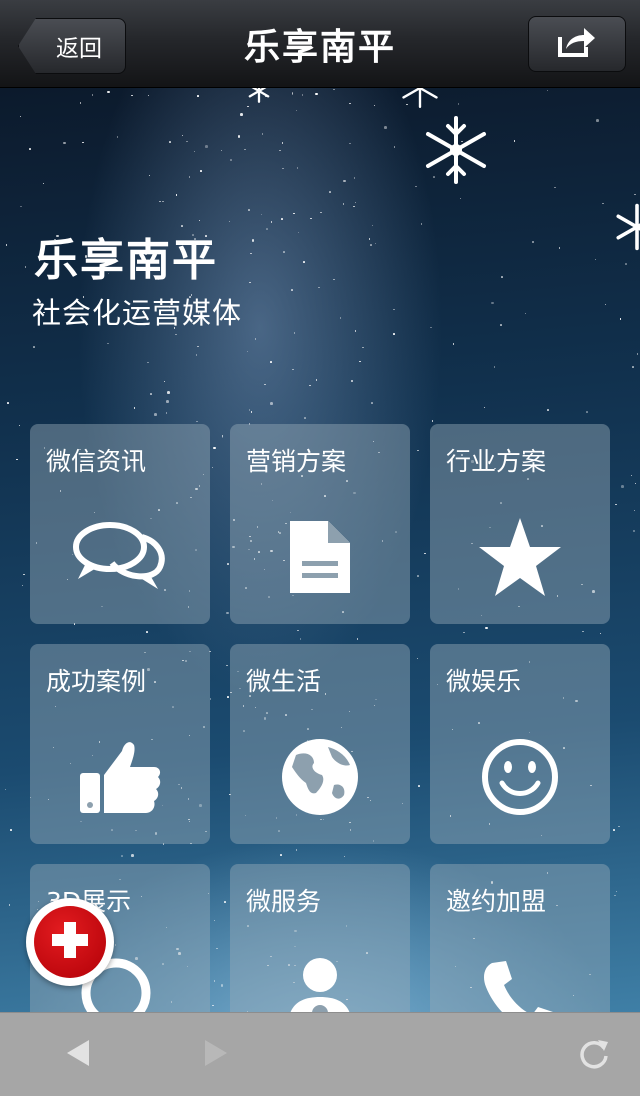 This screenshot has width=640, height=1096. I want to click on browser-forward-button, so click(216, 1055).